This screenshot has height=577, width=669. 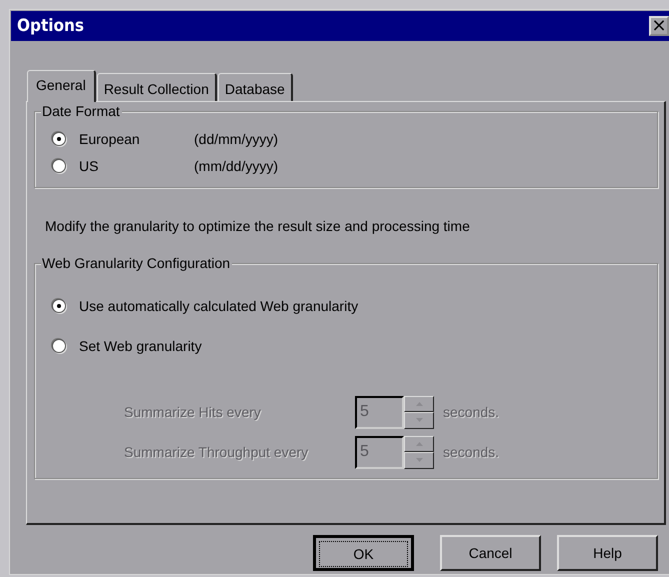 I want to click on radio-label: Set Web granularity, so click(x=140, y=346).